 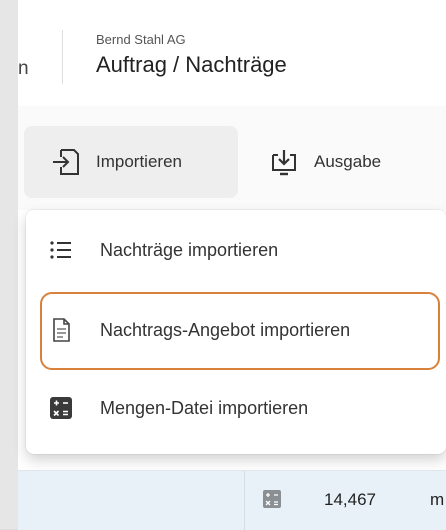 I want to click on page-title: Auftrag / Nachträge, so click(x=191, y=64).